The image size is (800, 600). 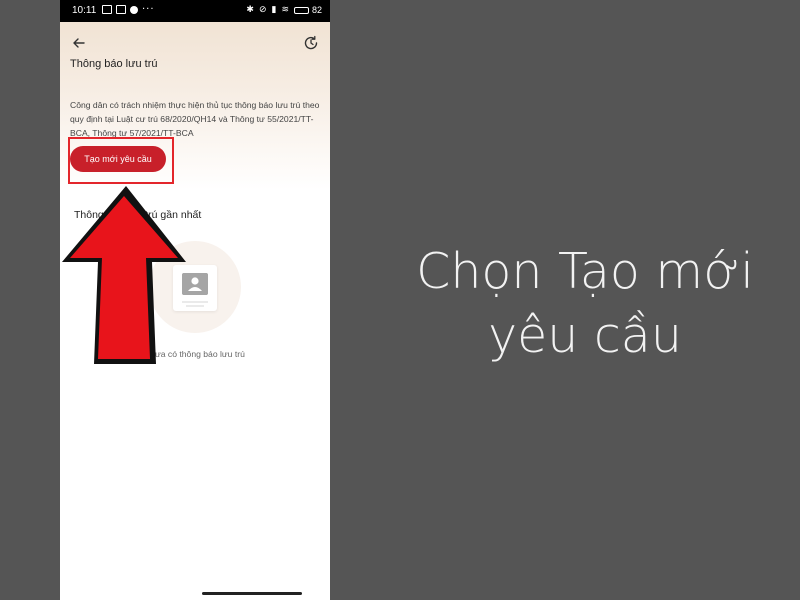 I want to click on bluetooth-icon: ✱, so click(x=250, y=10).